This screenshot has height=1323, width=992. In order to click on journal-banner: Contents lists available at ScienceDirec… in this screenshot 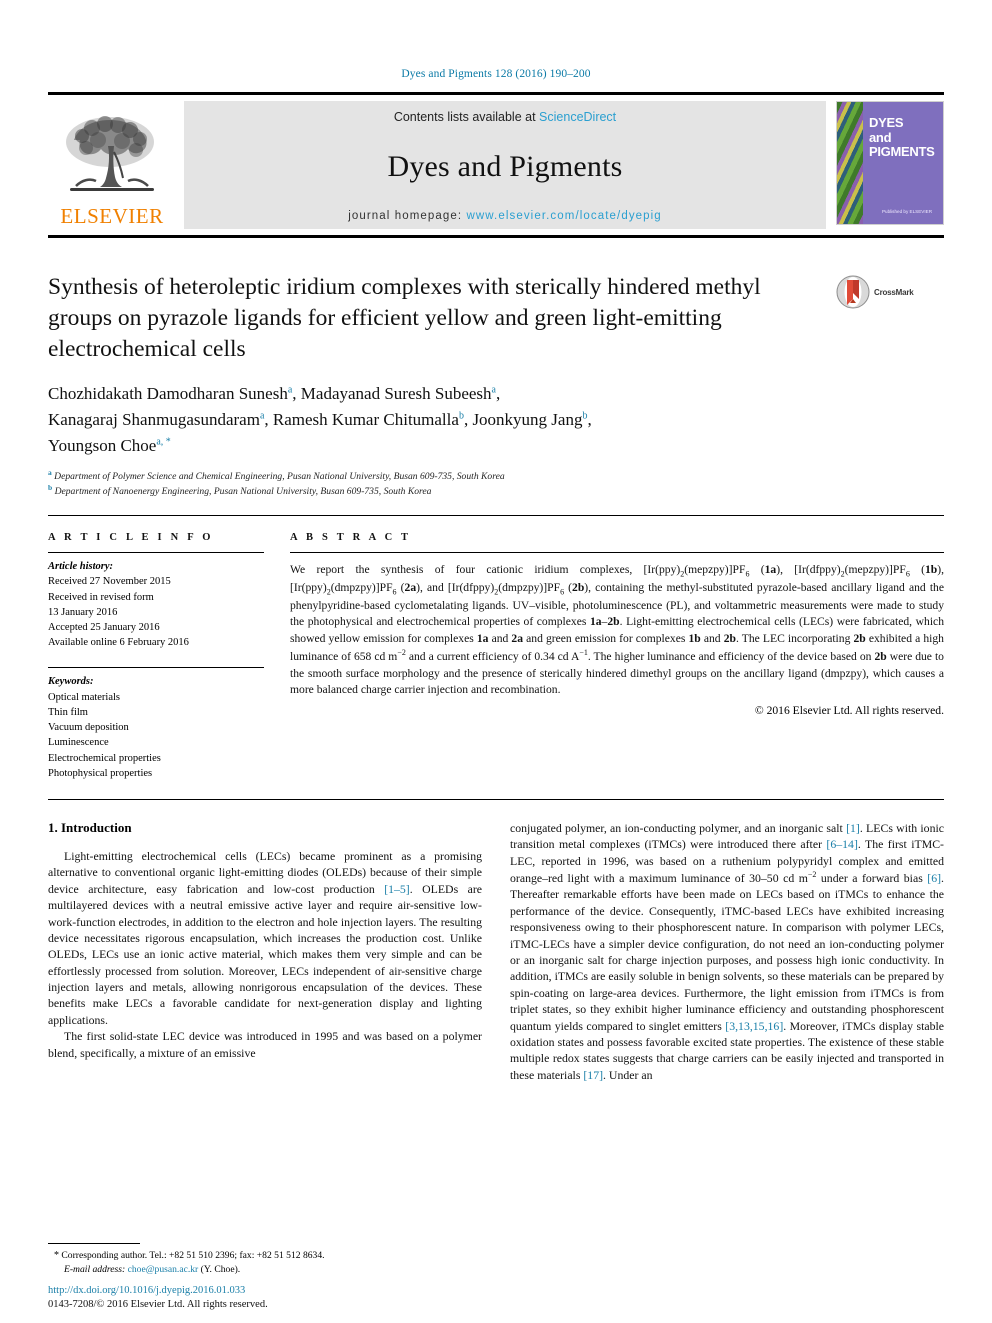, I will do `click(505, 165)`.